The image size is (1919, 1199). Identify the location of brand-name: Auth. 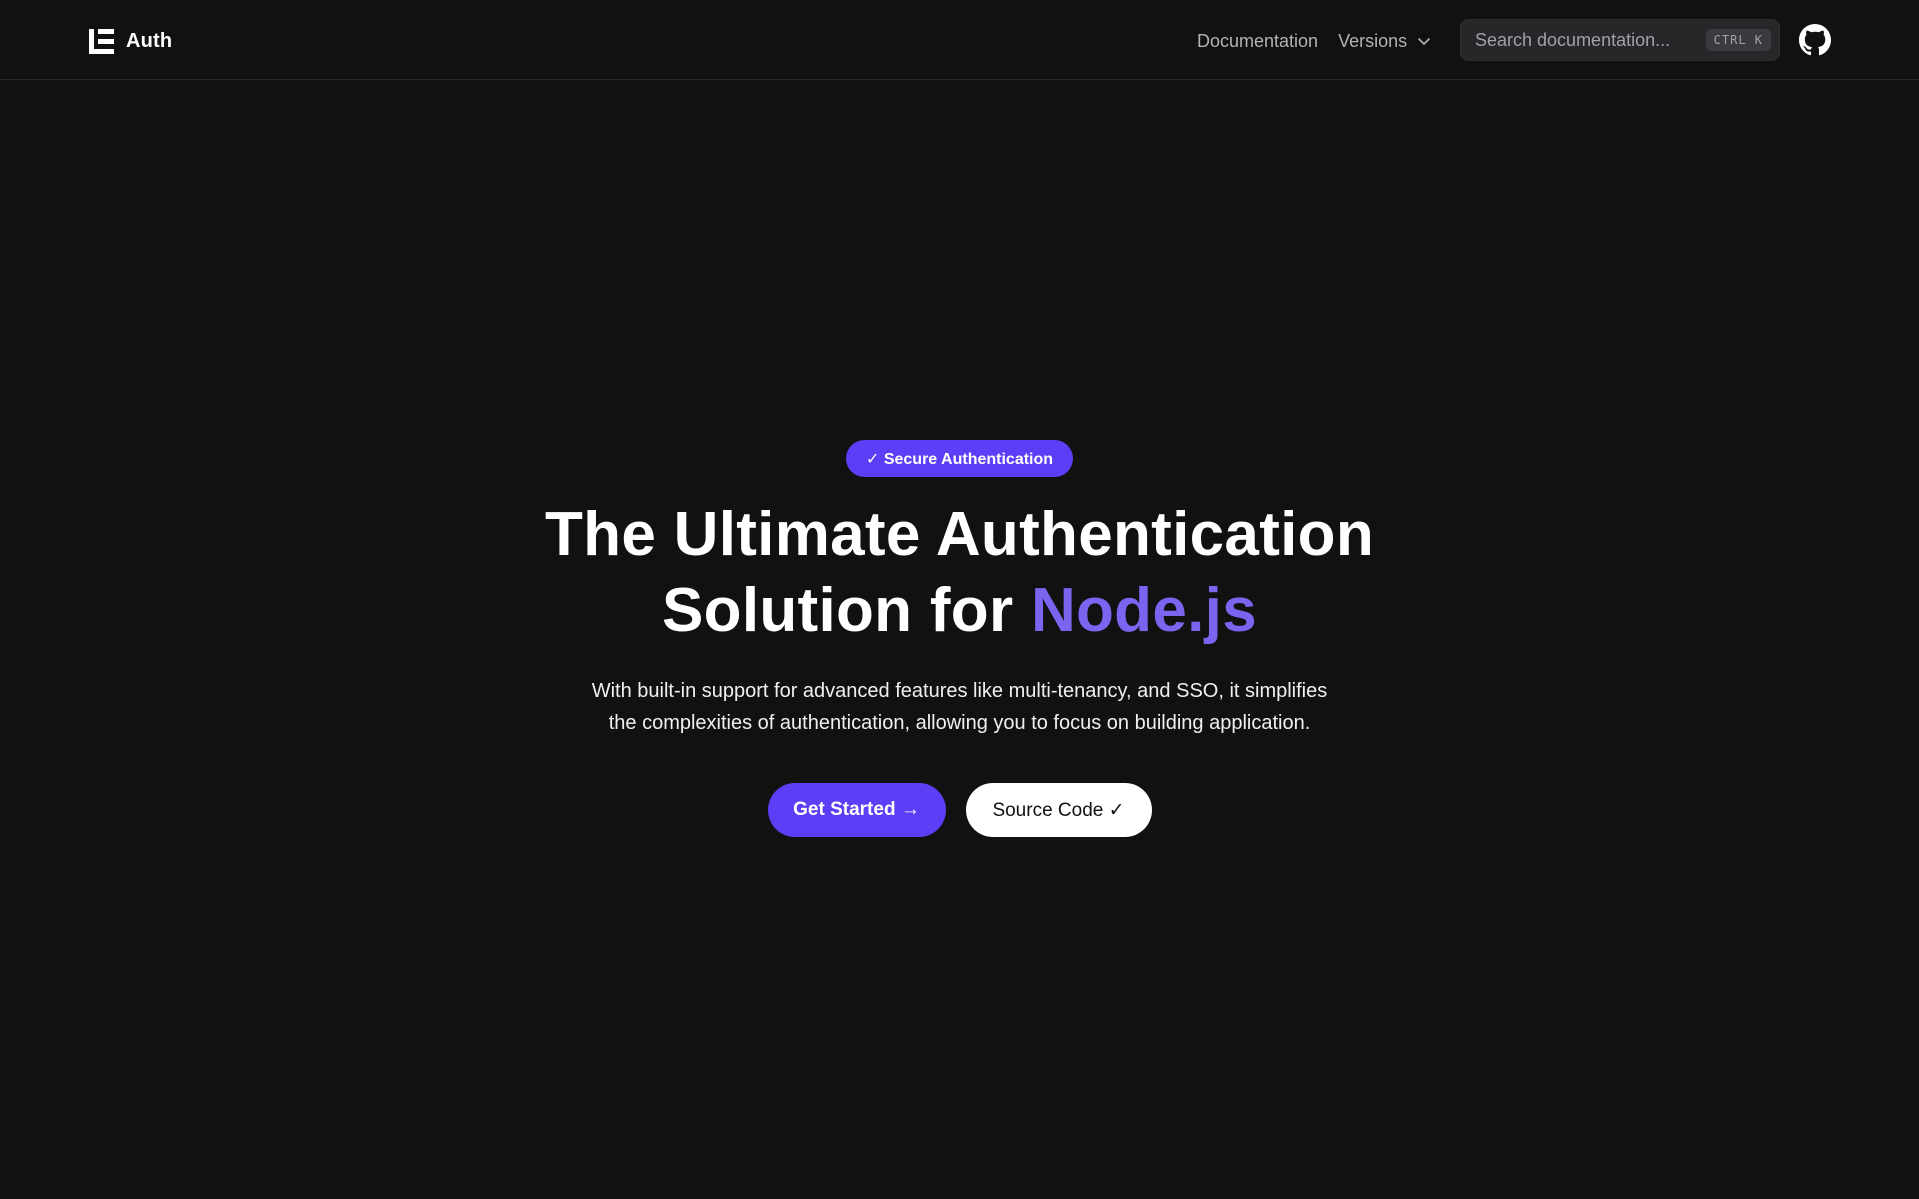
(149, 40).